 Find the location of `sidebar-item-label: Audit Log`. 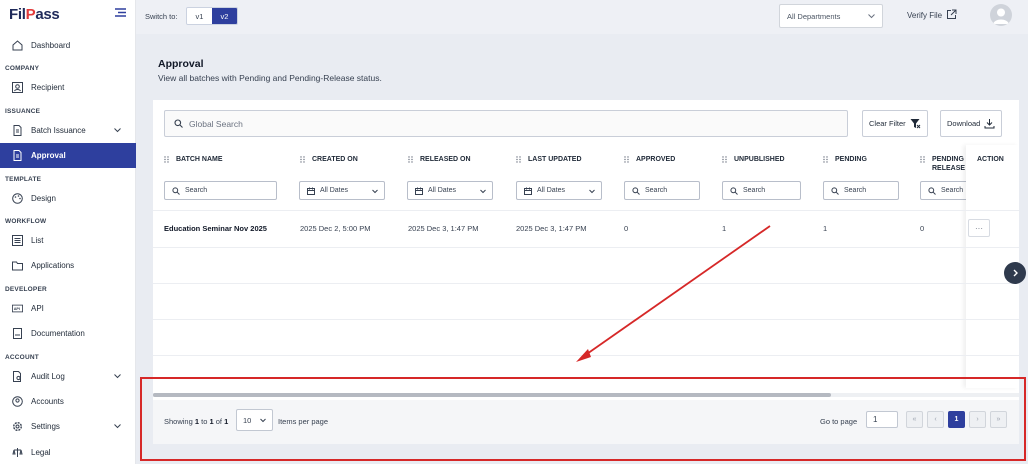

sidebar-item-label: Audit Log is located at coordinates (48, 376).